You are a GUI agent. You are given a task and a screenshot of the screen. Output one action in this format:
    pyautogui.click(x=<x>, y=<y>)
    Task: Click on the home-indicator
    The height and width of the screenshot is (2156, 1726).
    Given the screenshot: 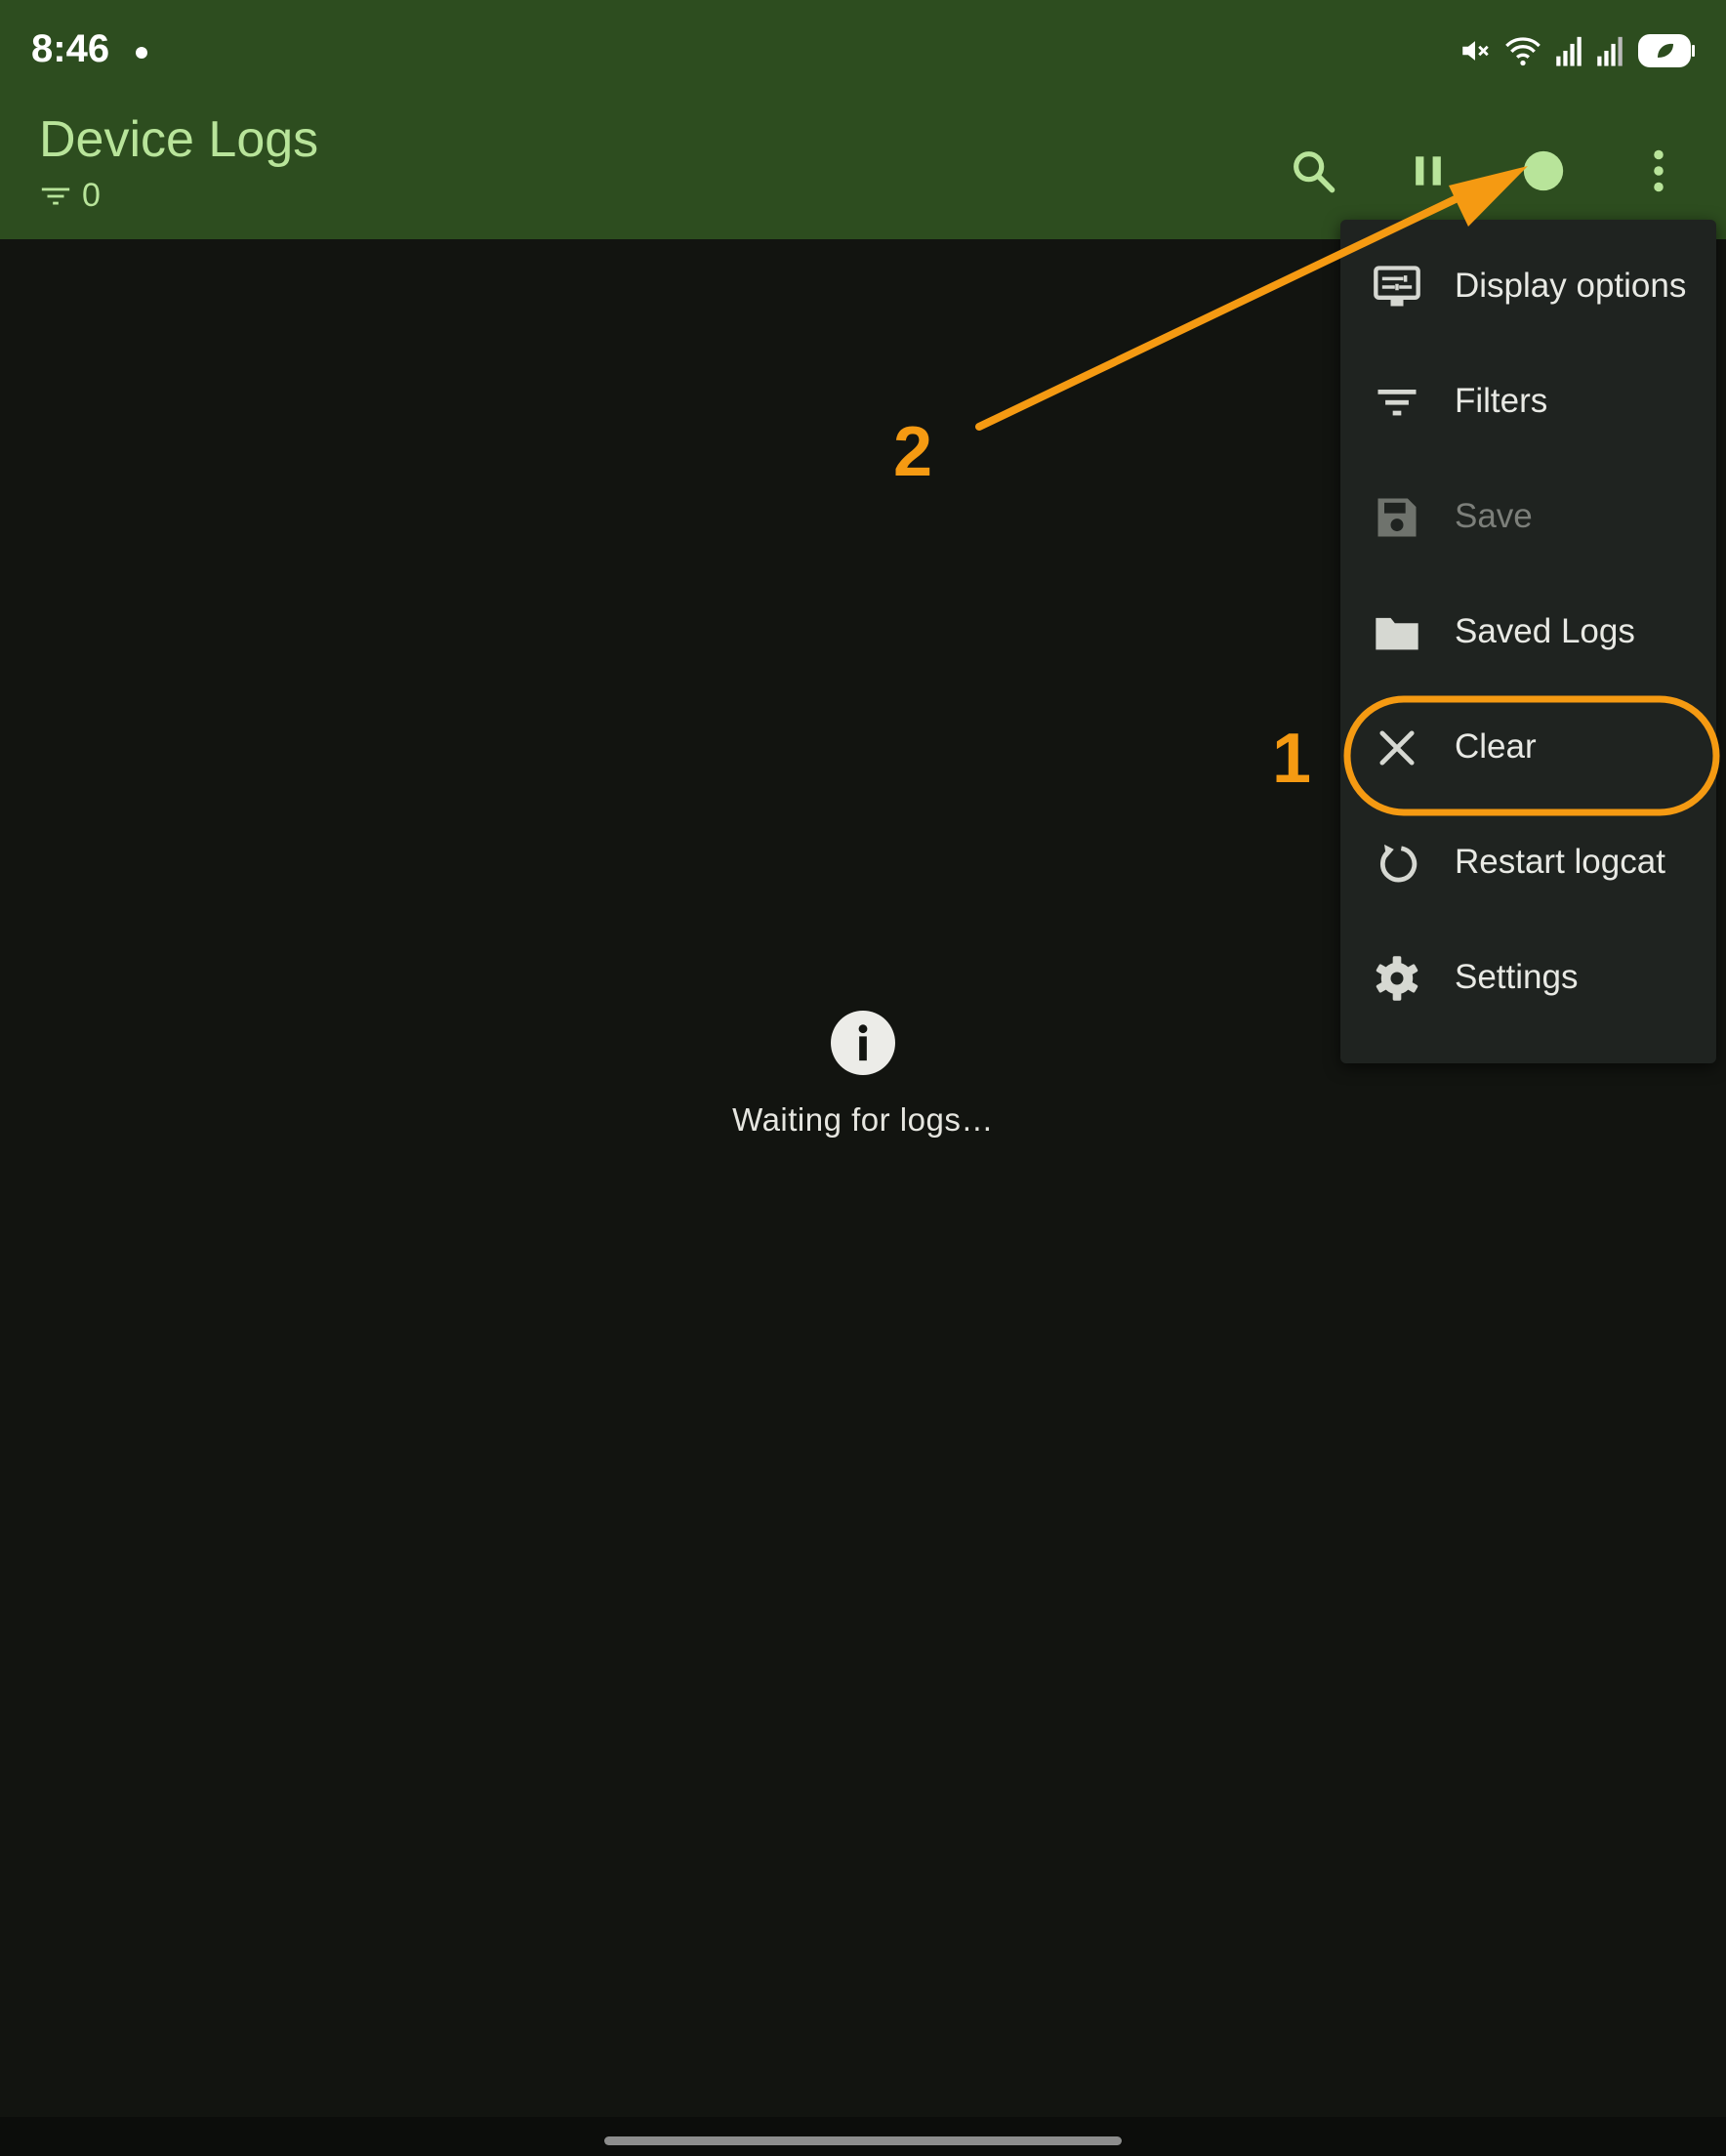 What is the action you would take?
    pyautogui.click(x=863, y=2141)
    